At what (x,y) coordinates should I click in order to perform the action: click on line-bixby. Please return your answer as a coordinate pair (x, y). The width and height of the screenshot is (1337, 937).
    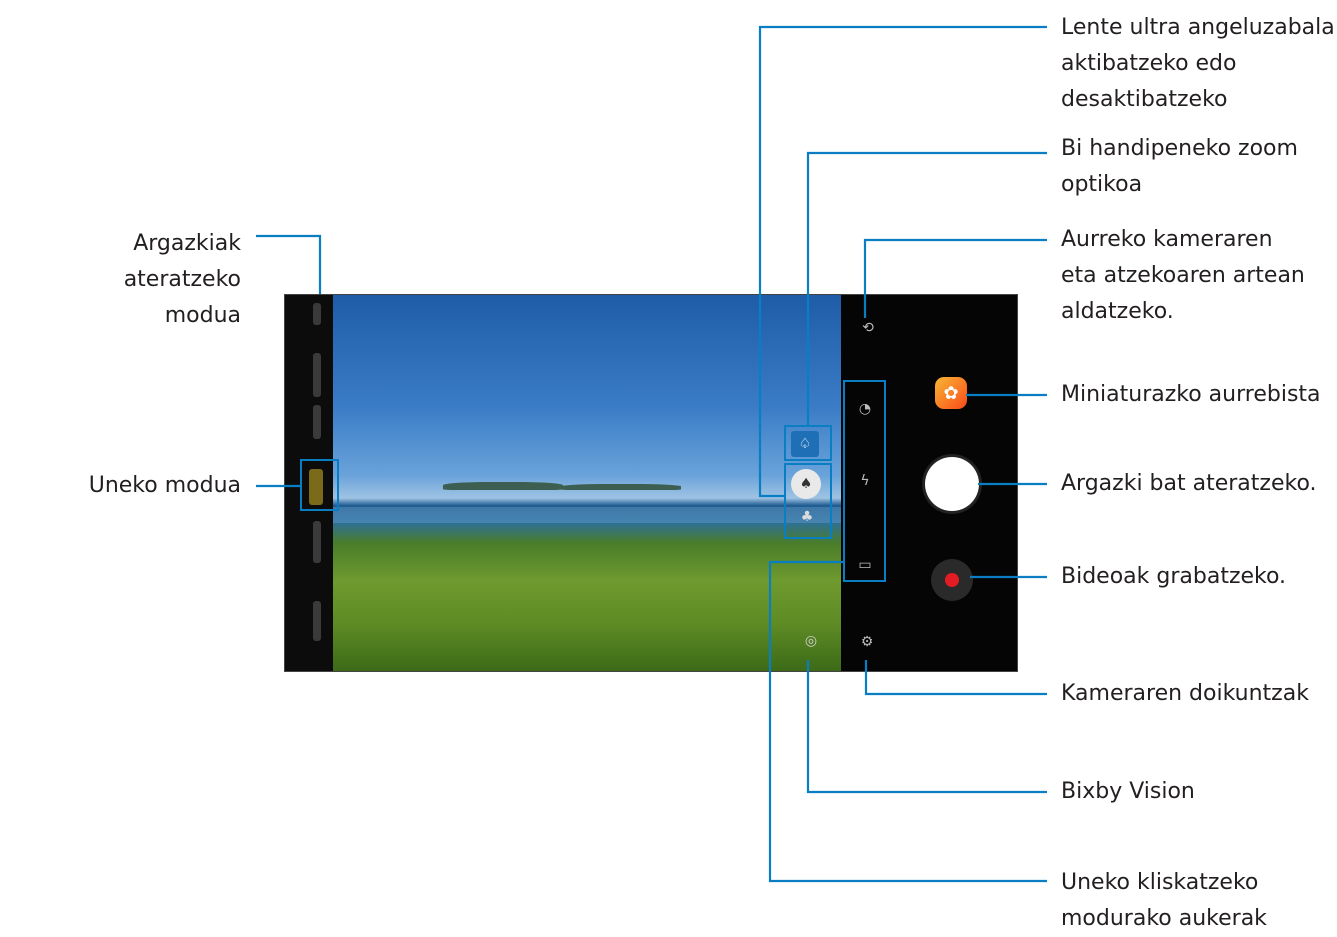
    Looking at the image, I should click on (926, 727).